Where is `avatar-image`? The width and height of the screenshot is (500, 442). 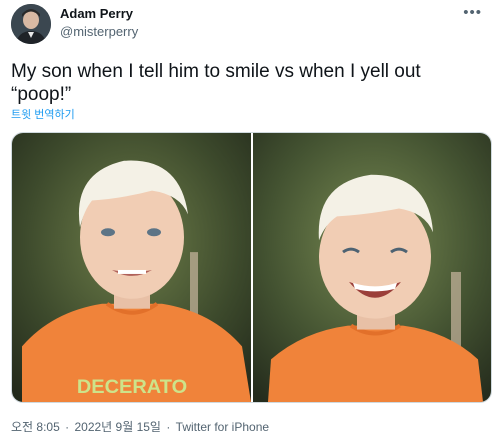 avatar-image is located at coordinates (31, 24).